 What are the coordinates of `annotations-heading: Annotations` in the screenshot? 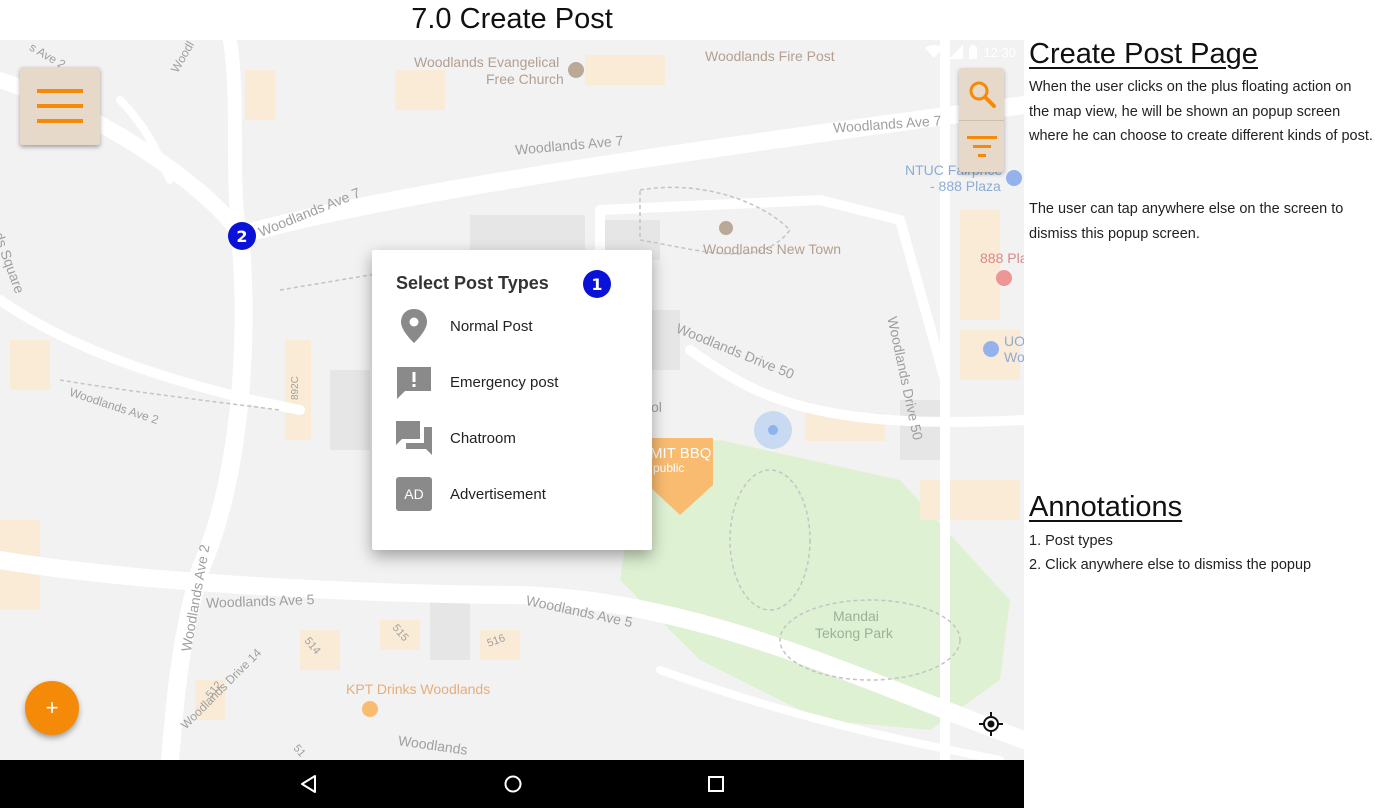 It's located at (1106, 507).